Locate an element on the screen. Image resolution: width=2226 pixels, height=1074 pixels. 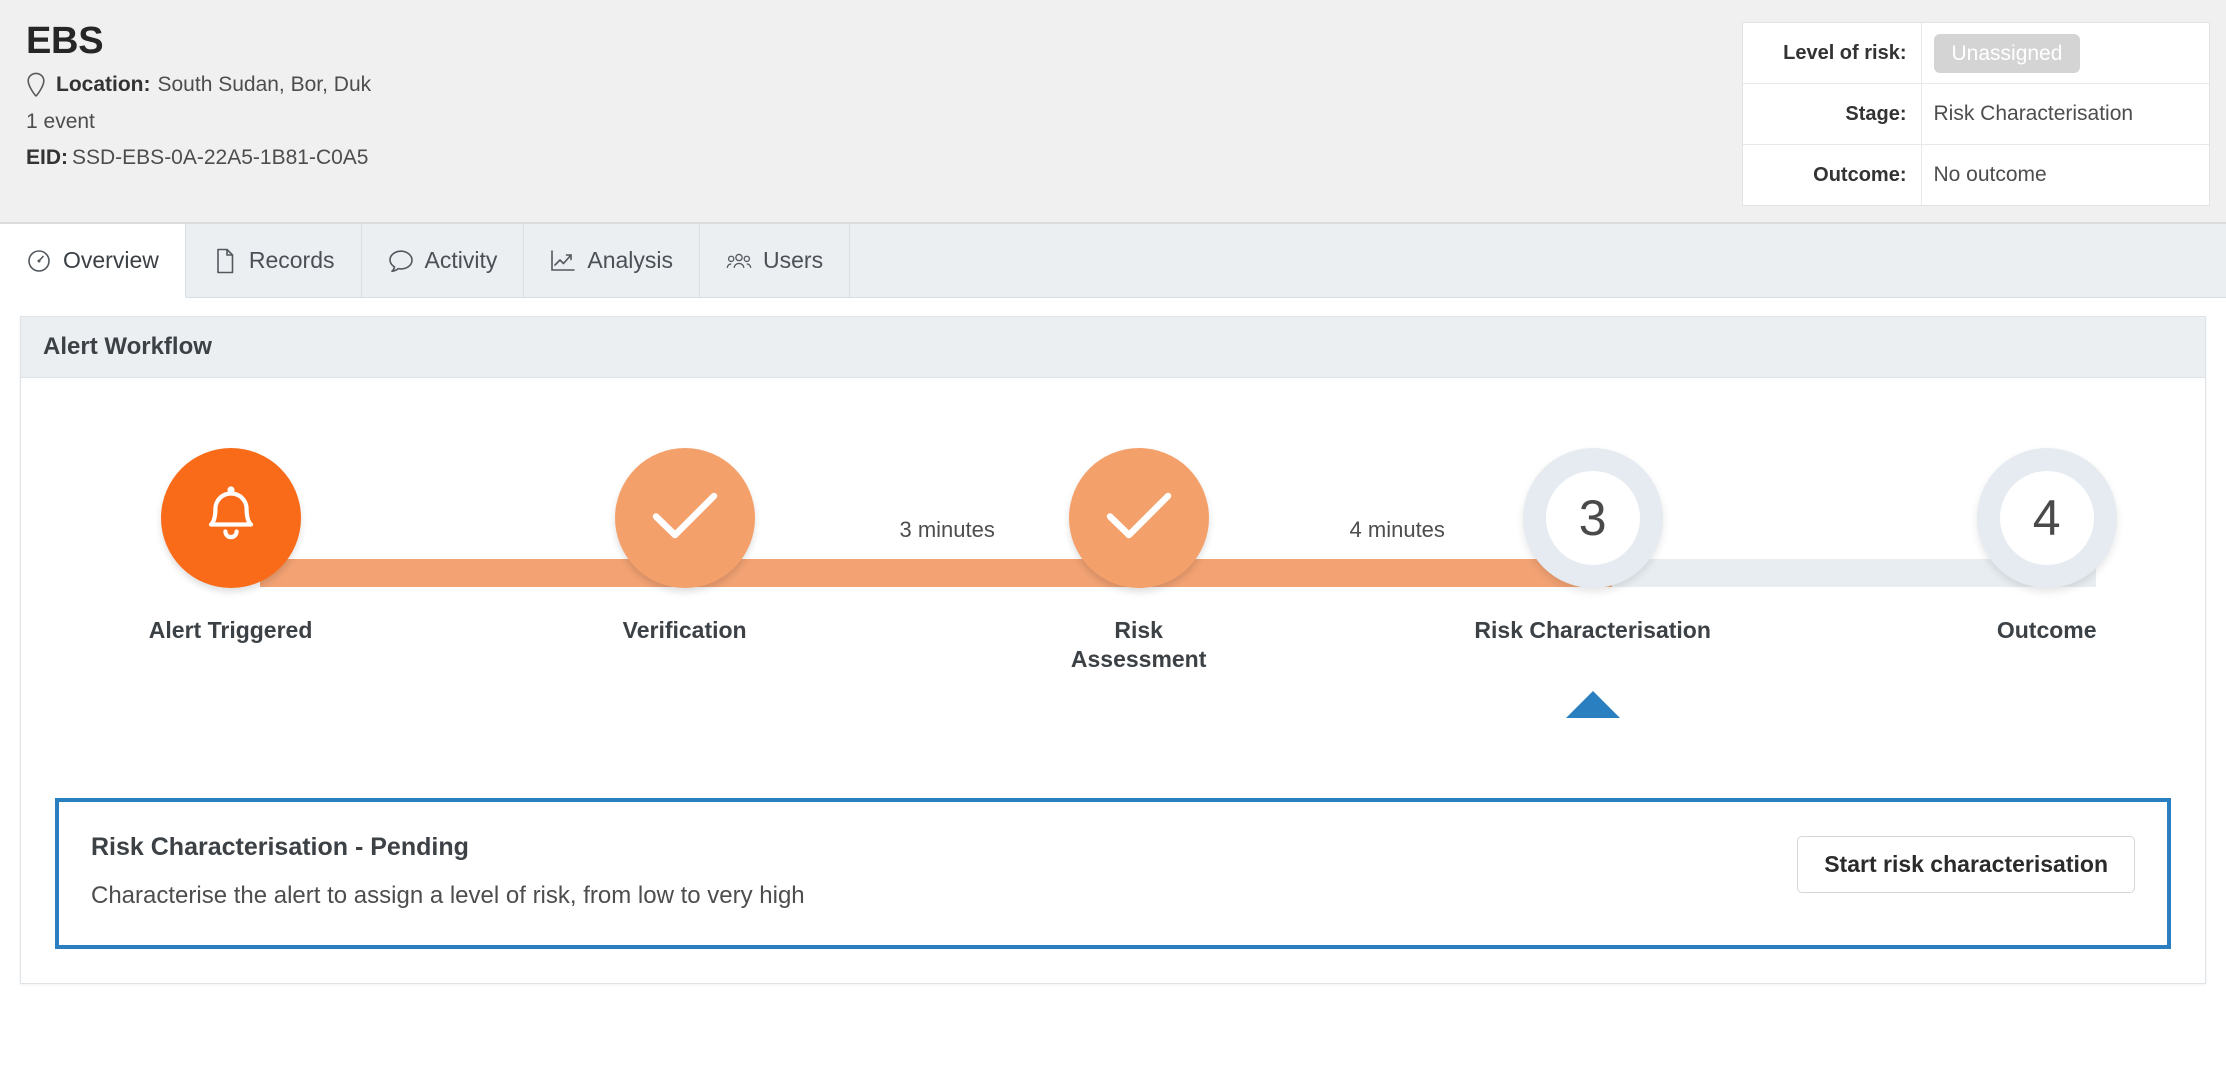
tab-label: Records is located at coordinates (291, 260).